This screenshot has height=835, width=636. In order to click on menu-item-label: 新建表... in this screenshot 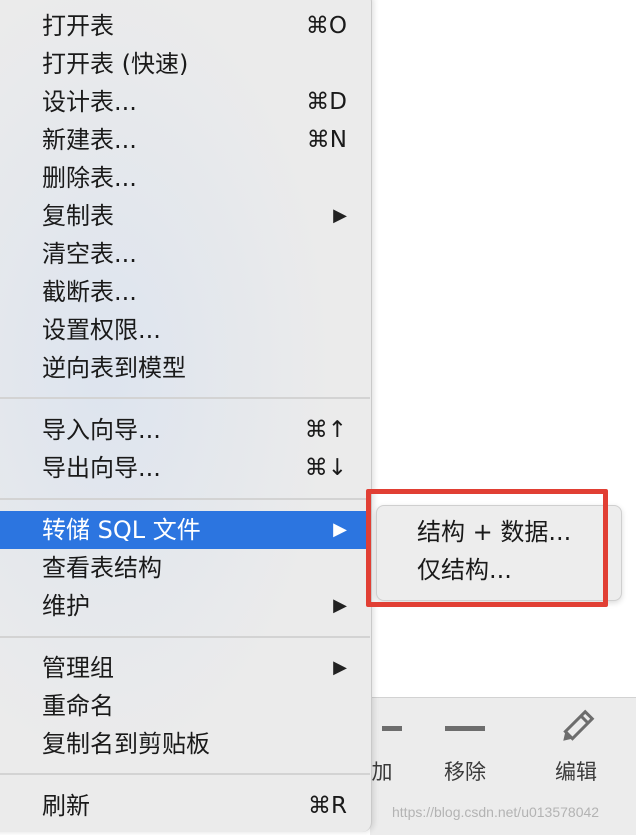, I will do `click(89, 140)`.